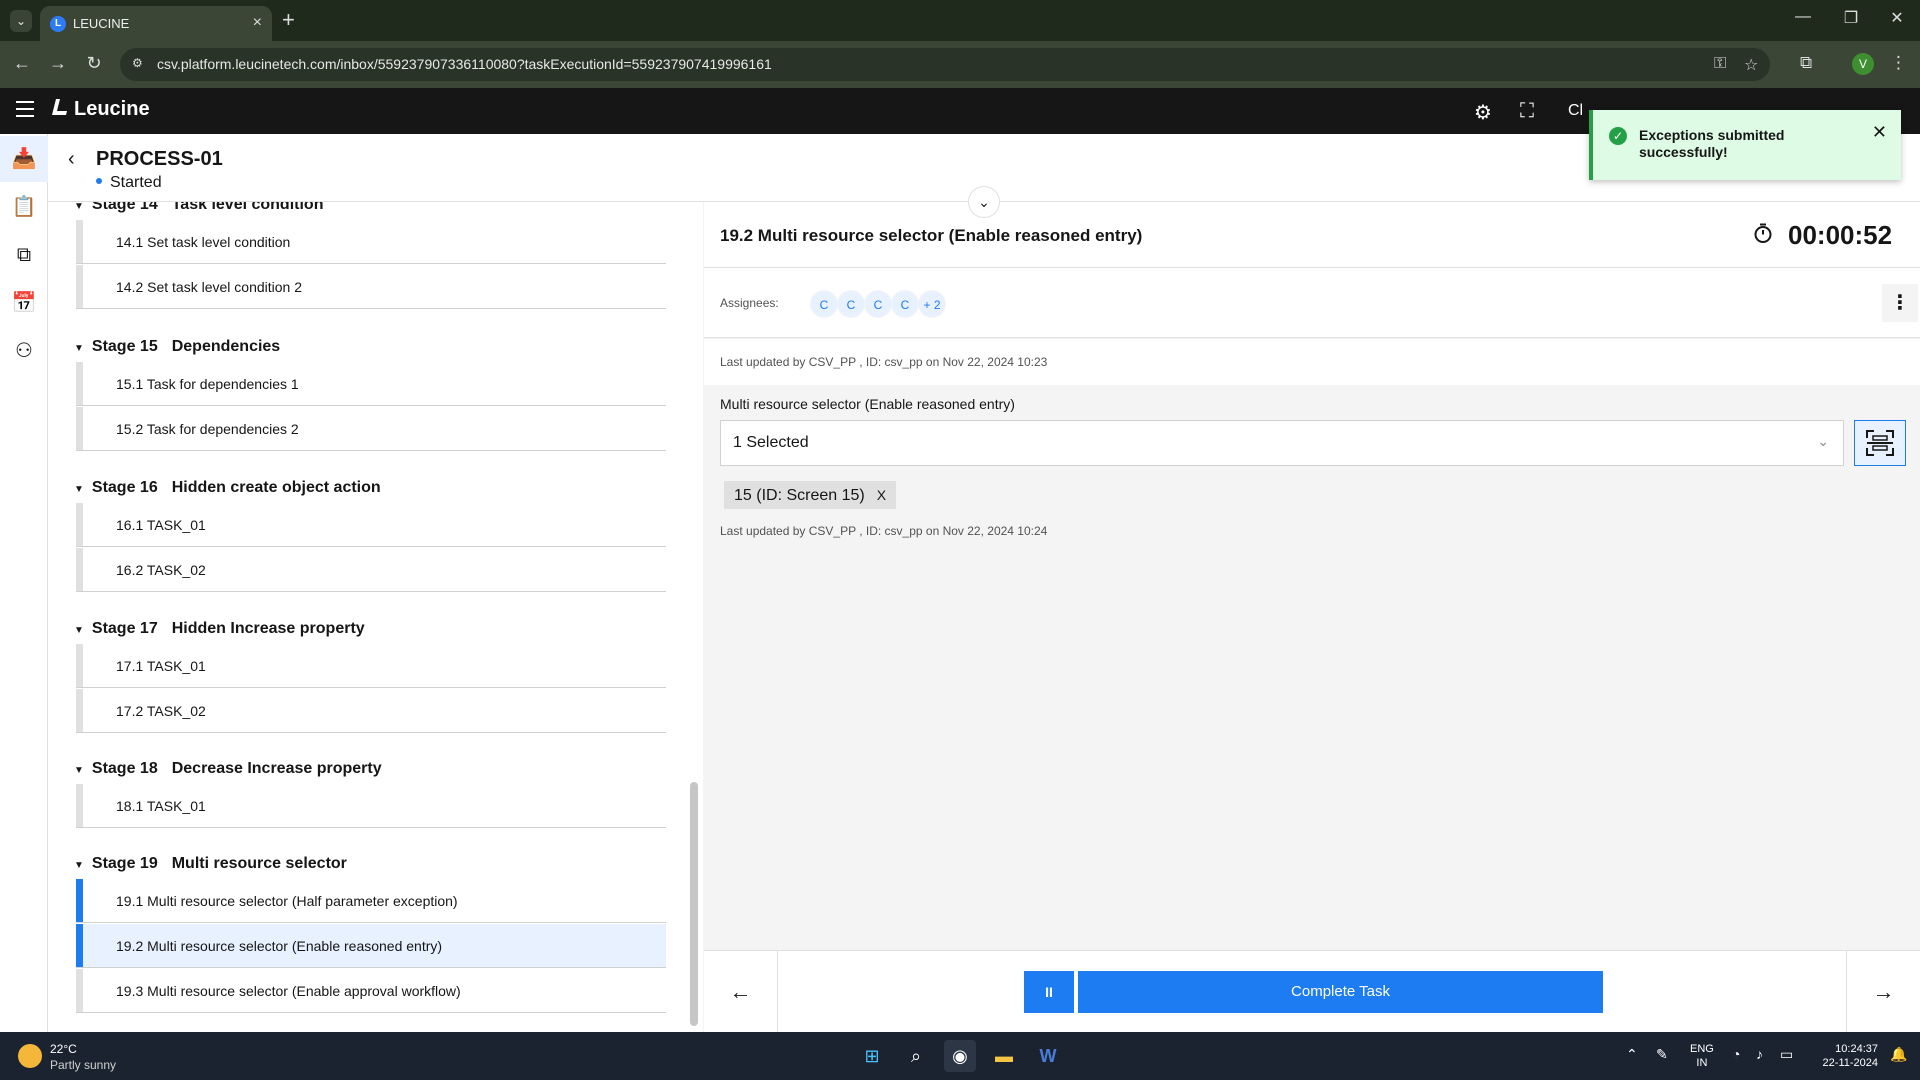 This screenshot has height=1080, width=1920. What do you see at coordinates (24, 351) in the screenshot?
I see `ontology-icon: ⚇` at bounding box center [24, 351].